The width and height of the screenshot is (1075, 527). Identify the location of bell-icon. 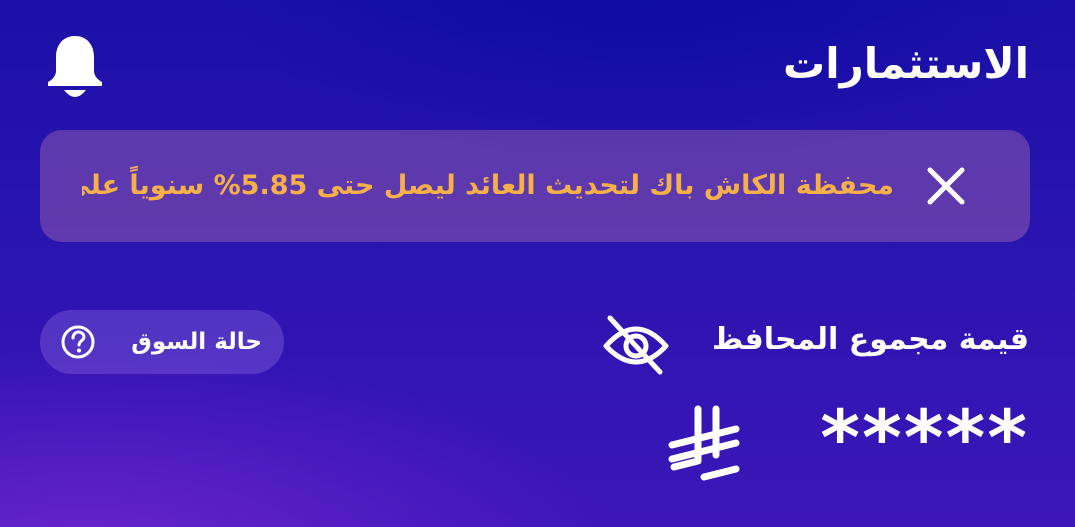
(75, 66).